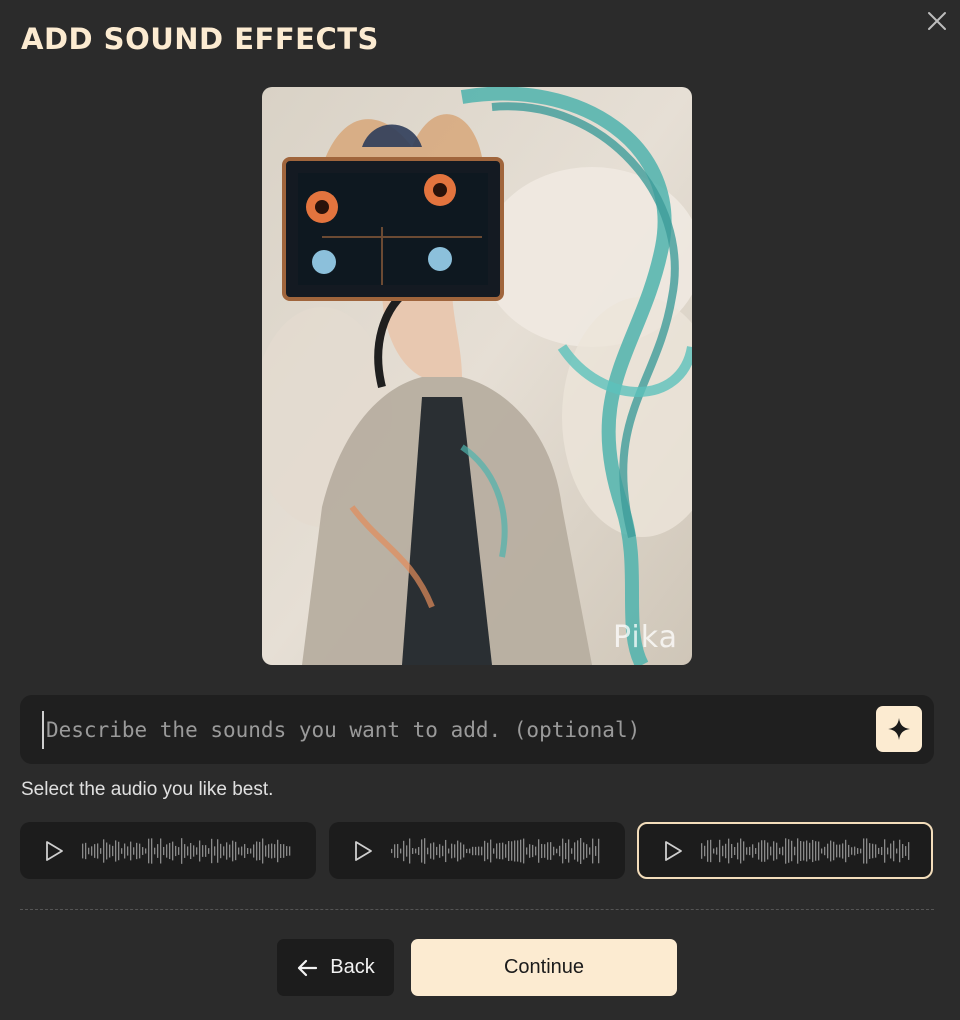  I want to click on close-button, so click(937, 21).